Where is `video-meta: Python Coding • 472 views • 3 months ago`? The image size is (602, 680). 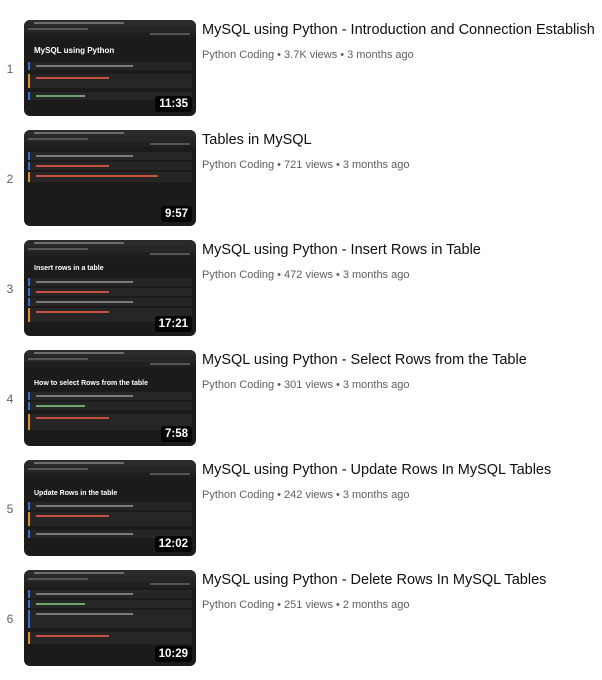
video-meta: Python Coding • 472 views • 3 months ago is located at coordinates (401, 275).